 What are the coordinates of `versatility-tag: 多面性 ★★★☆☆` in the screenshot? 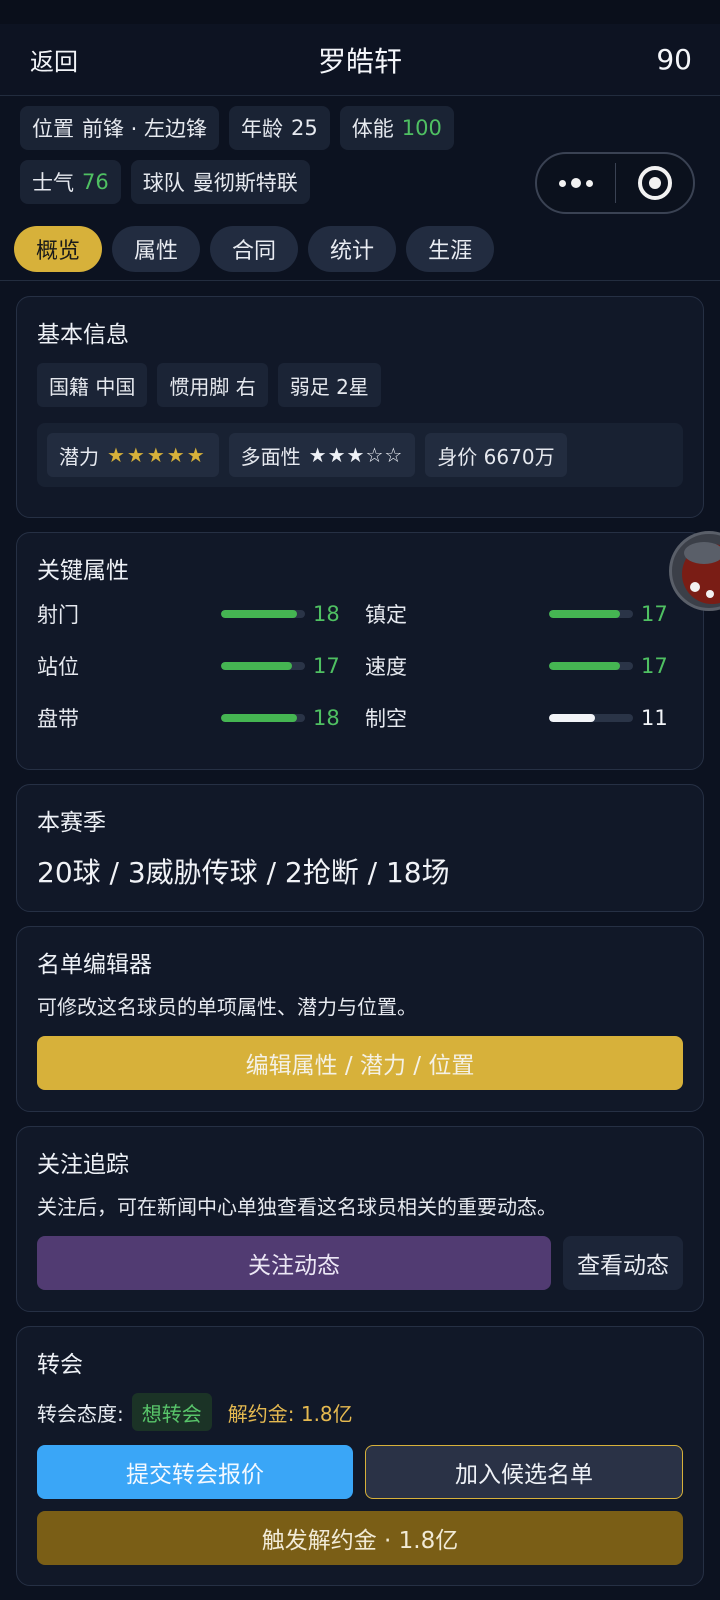 It's located at (322, 455).